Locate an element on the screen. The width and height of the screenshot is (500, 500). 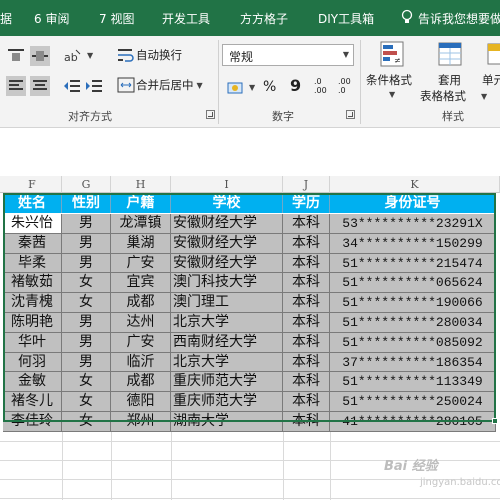
tell-me-search: 告诉我您想要做 is located at coordinates (459, 18).